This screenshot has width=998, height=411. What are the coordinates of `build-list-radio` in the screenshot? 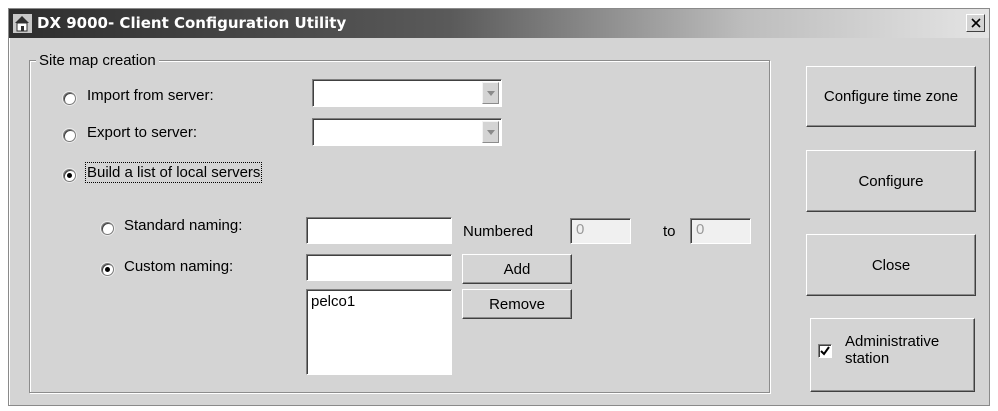 It's located at (69, 175).